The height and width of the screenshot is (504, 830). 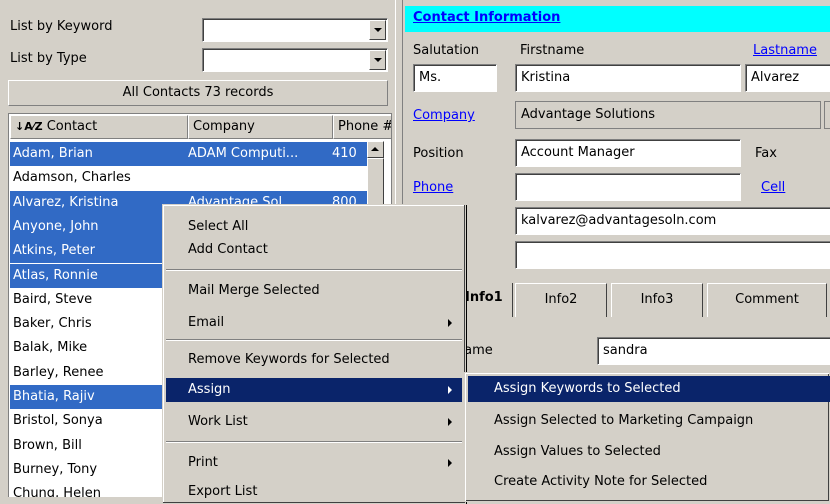 What do you see at coordinates (198, 93) in the screenshot?
I see `records-summary: All Contacts 73 records` at bounding box center [198, 93].